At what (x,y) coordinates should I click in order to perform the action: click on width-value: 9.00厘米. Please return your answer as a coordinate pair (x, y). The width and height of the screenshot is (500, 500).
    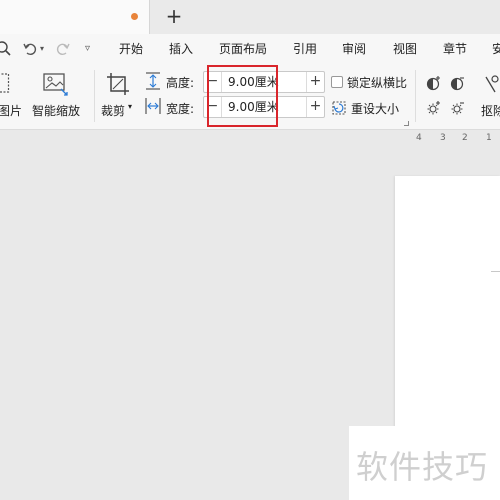
    Looking at the image, I should click on (253, 107).